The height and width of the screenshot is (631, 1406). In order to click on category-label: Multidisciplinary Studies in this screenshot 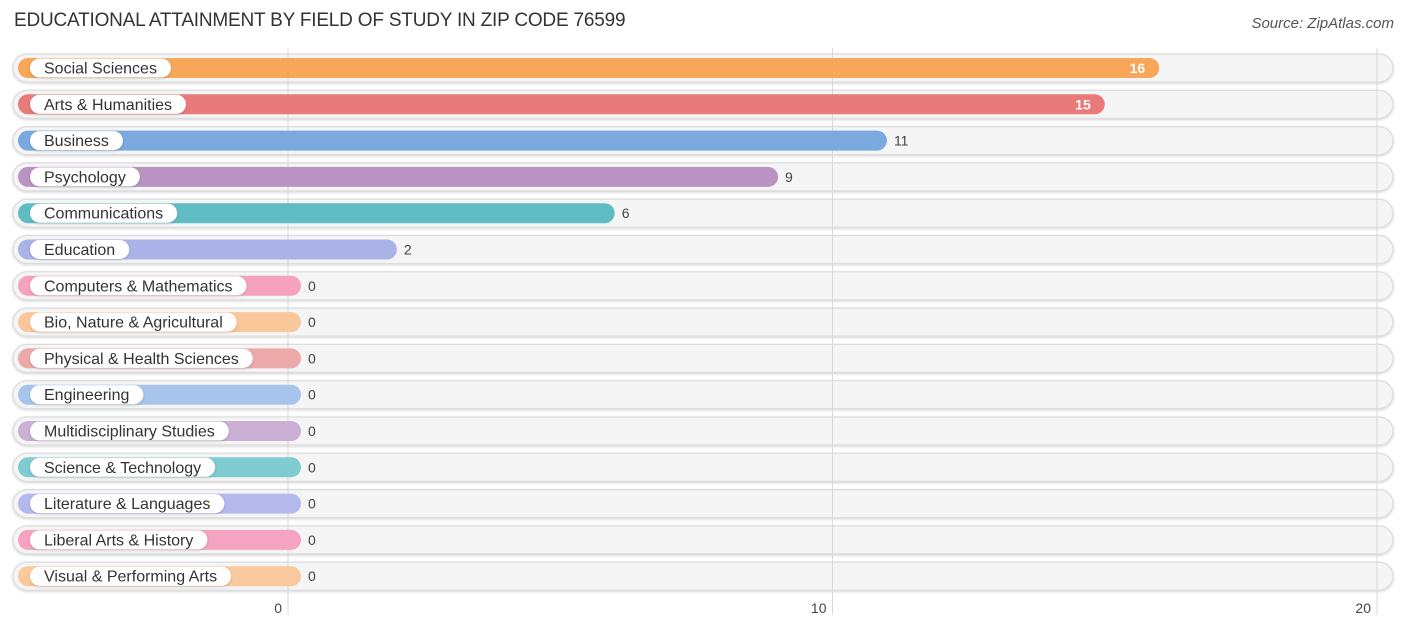, I will do `click(129, 432)`.